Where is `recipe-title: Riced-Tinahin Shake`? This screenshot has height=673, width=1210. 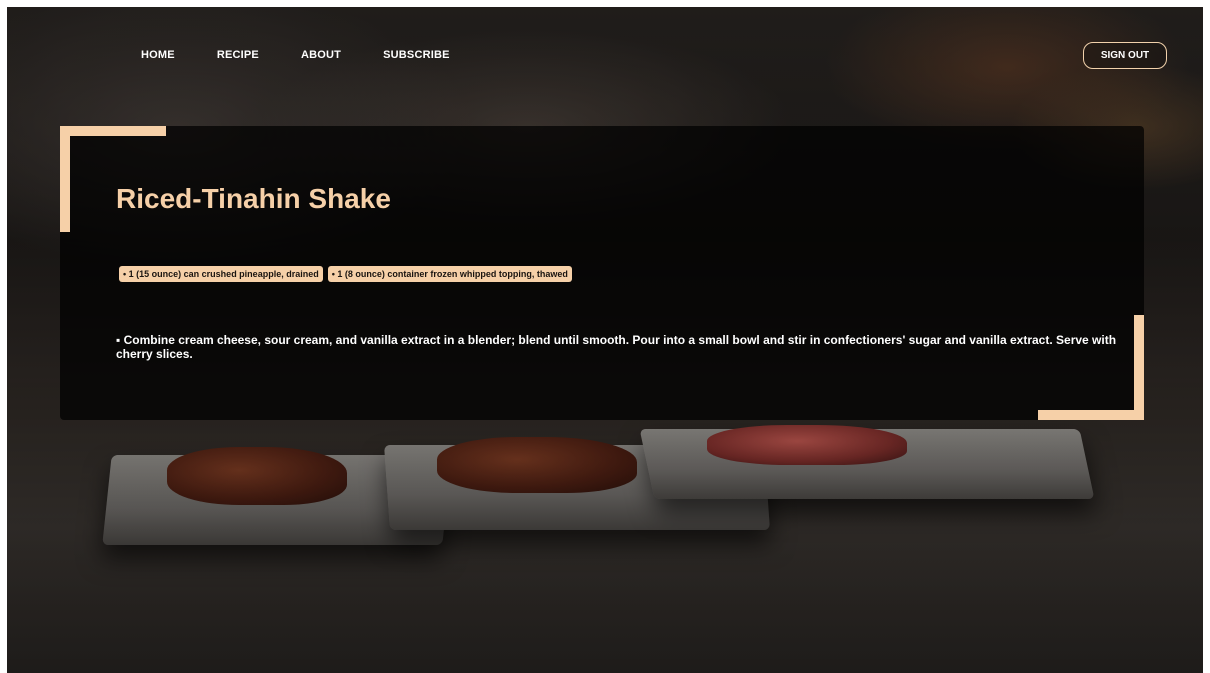 recipe-title: Riced-Tinahin Shake is located at coordinates (253, 198).